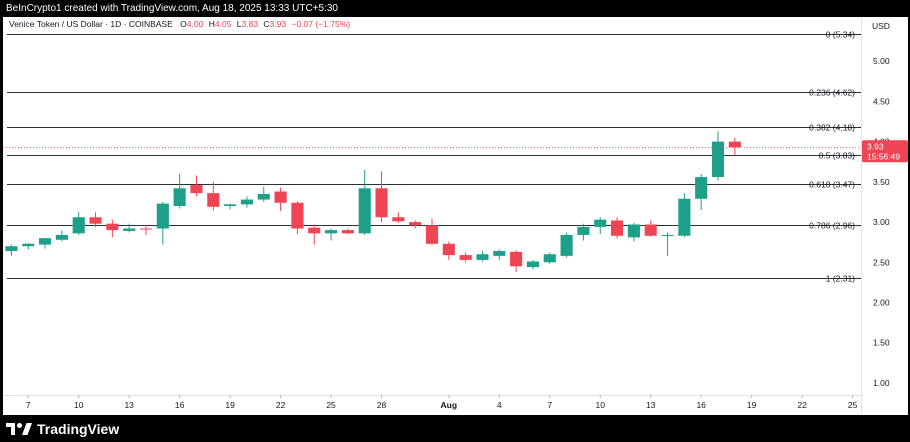  What do you see at coordinates (837, 156) in the screenshot?
I see `fib-label: 0.5 (3.83)` at bounding box center [837, 156].